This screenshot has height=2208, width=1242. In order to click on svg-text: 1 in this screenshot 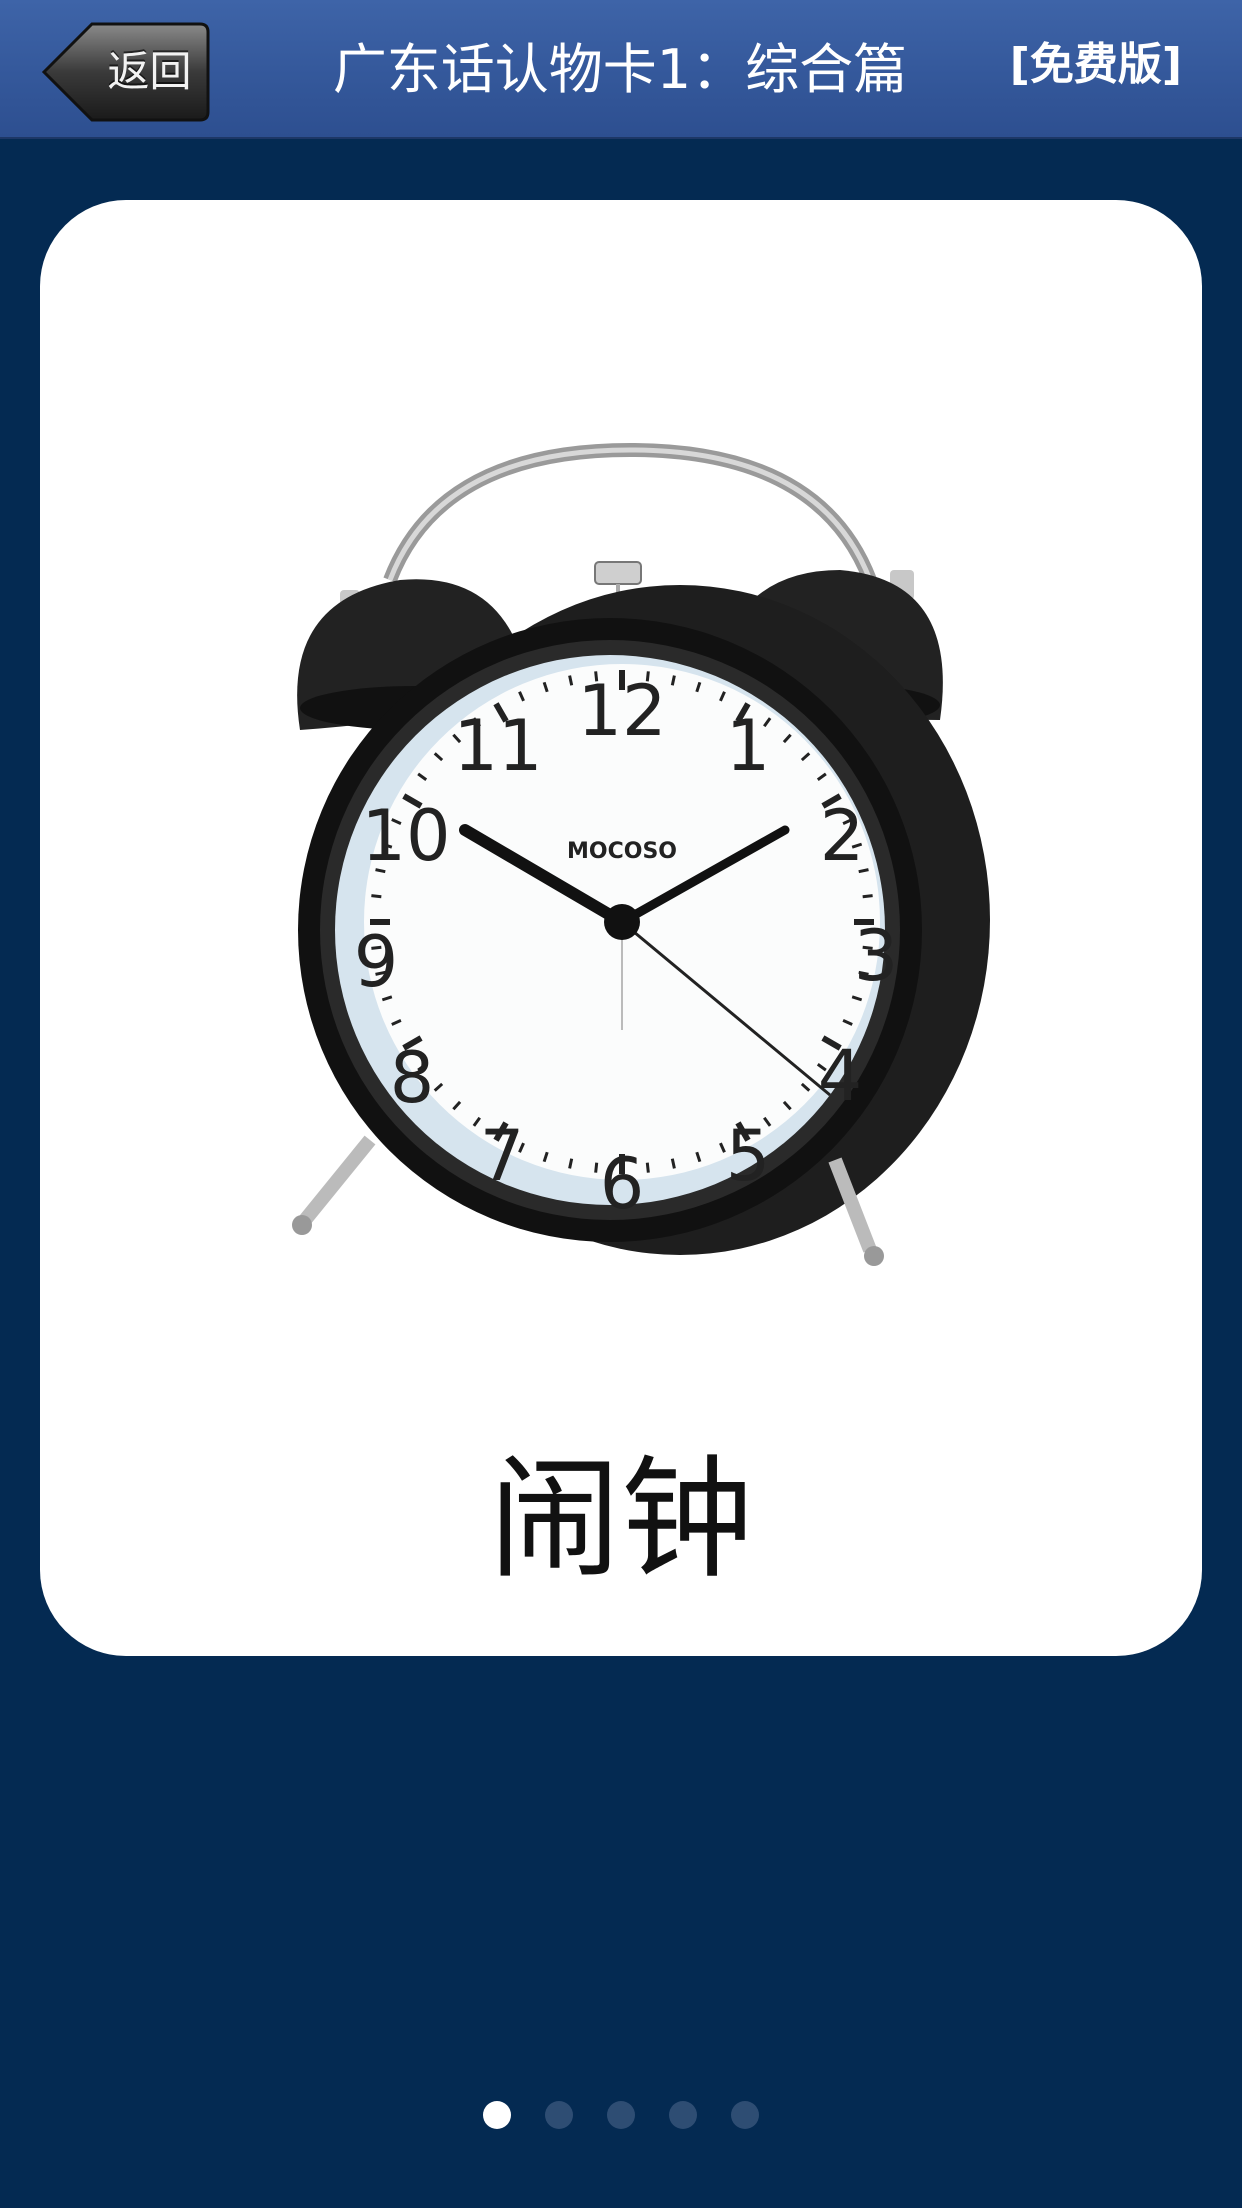, I will do `click(748, 746)`.